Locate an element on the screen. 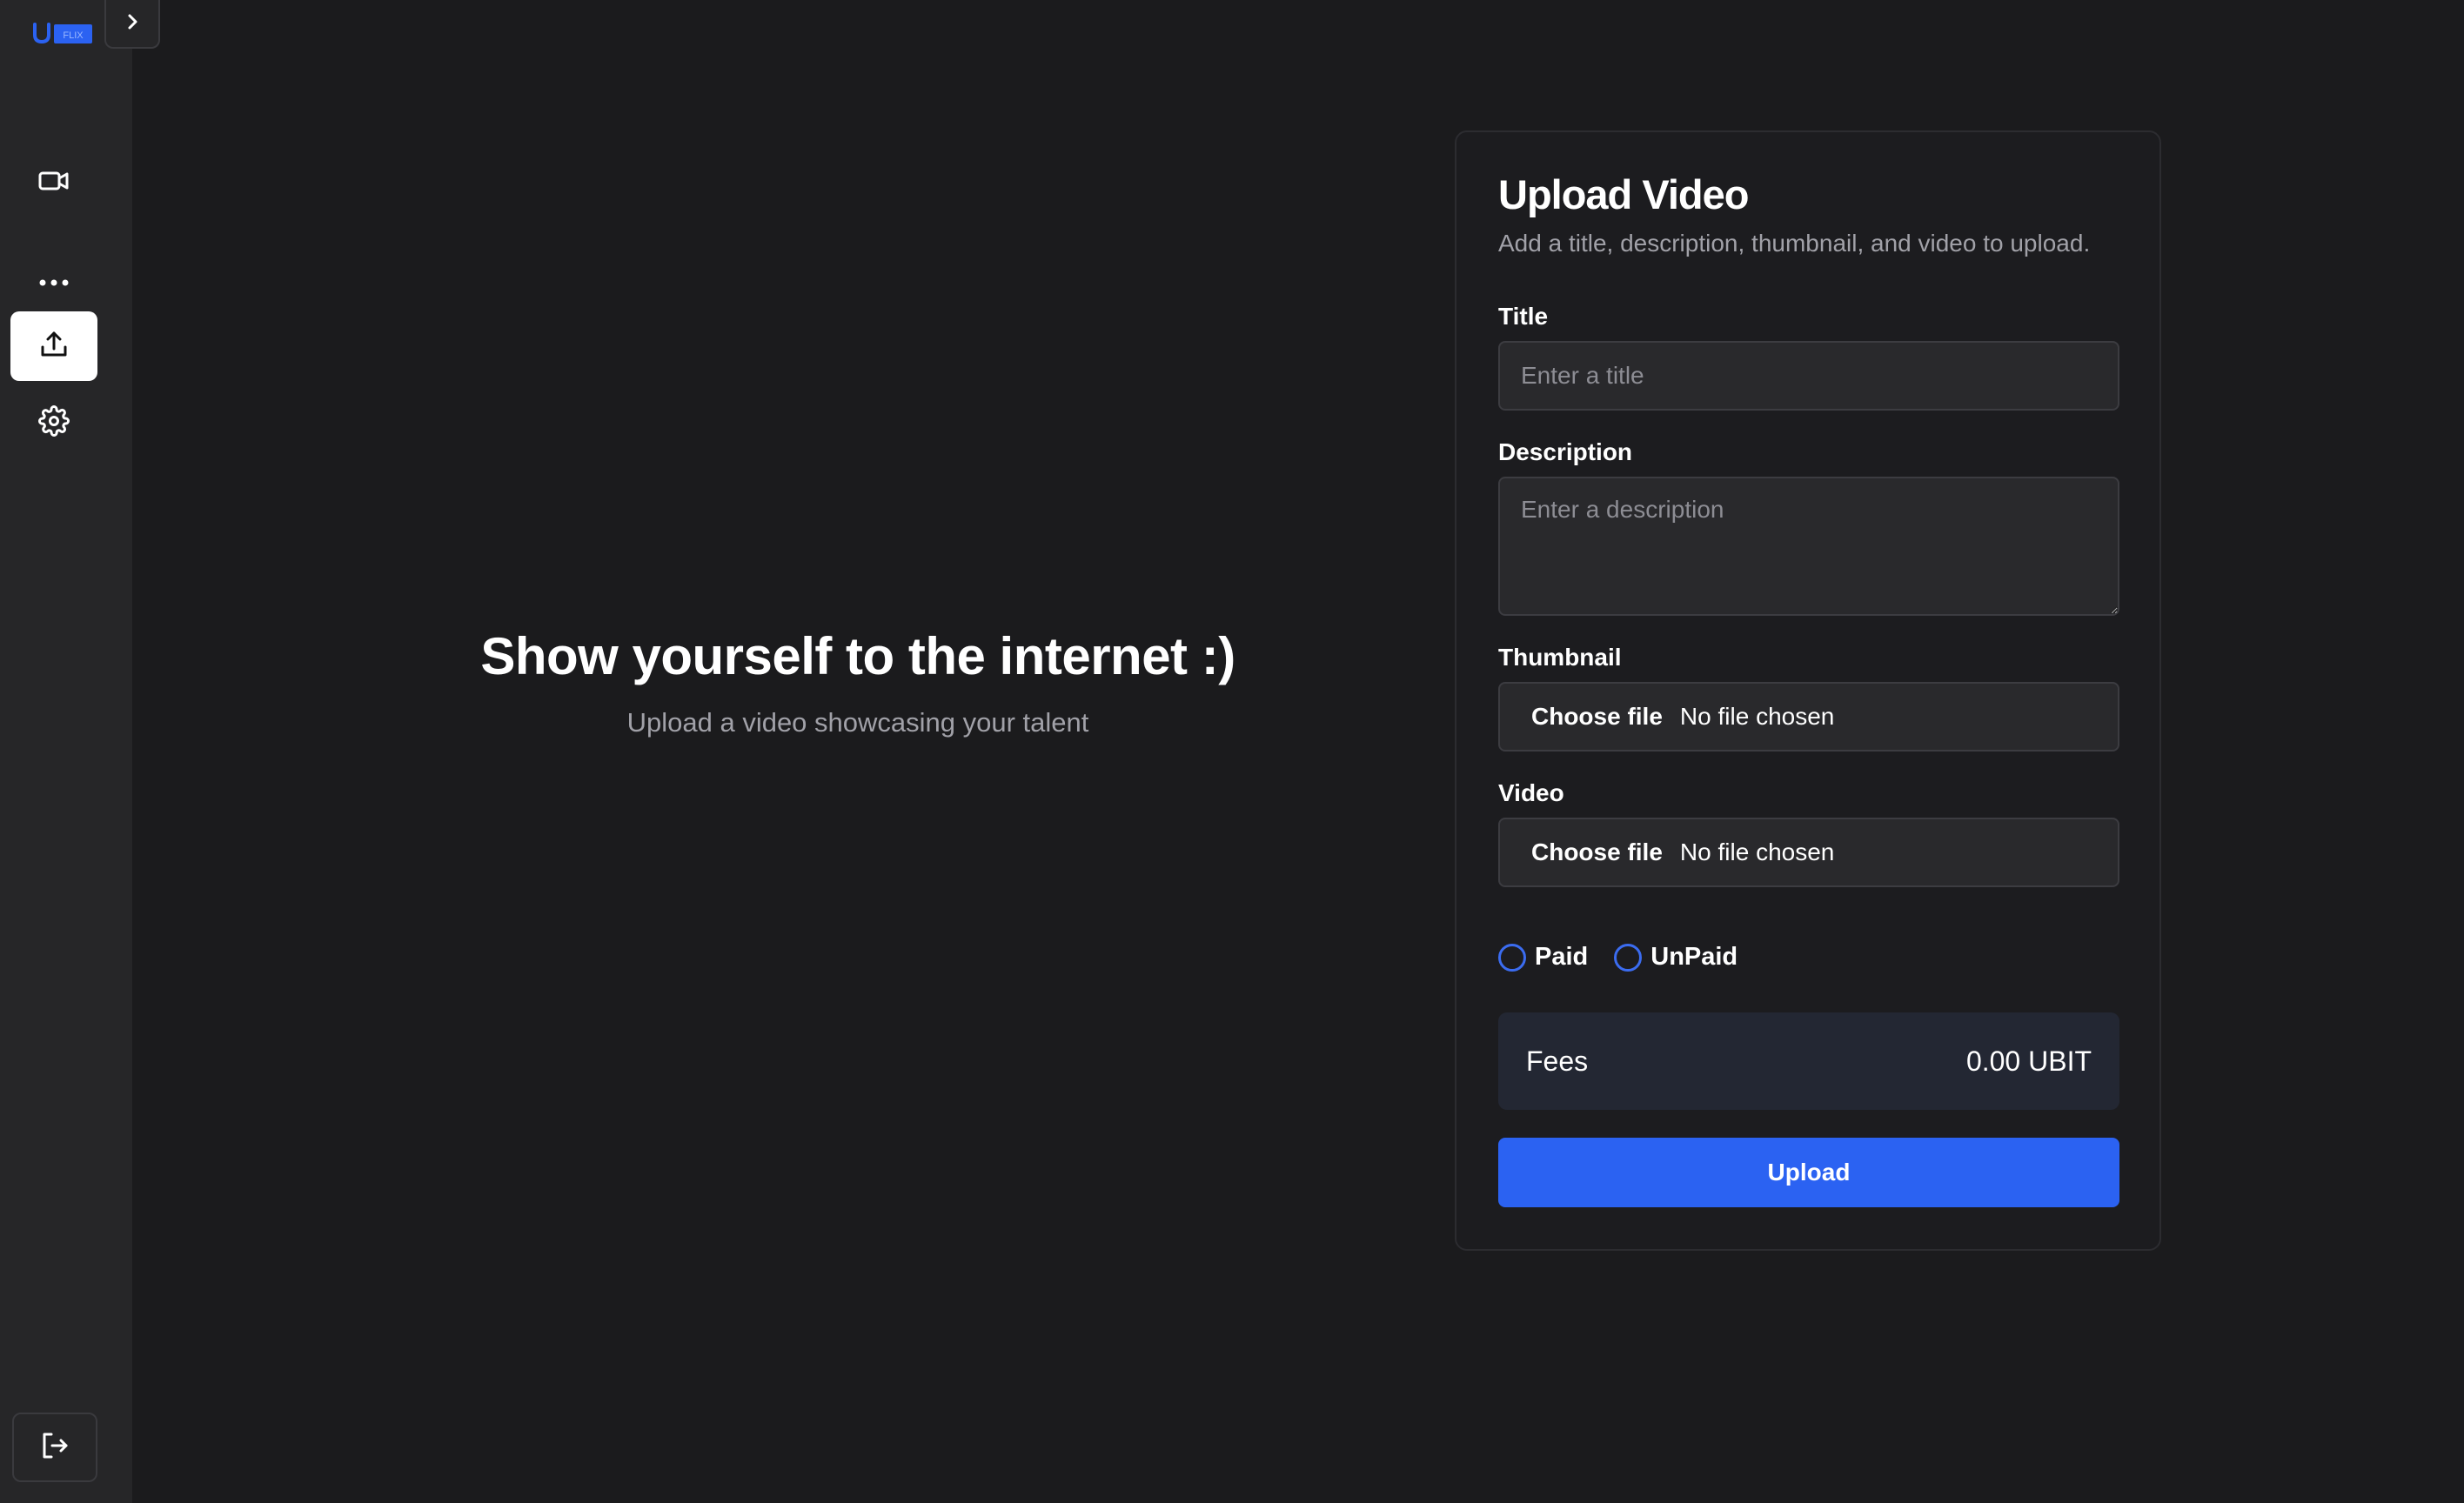 The width and height of the screenshot is (2464, 1503). video-camera-icon is located at coordinates (54, 183).